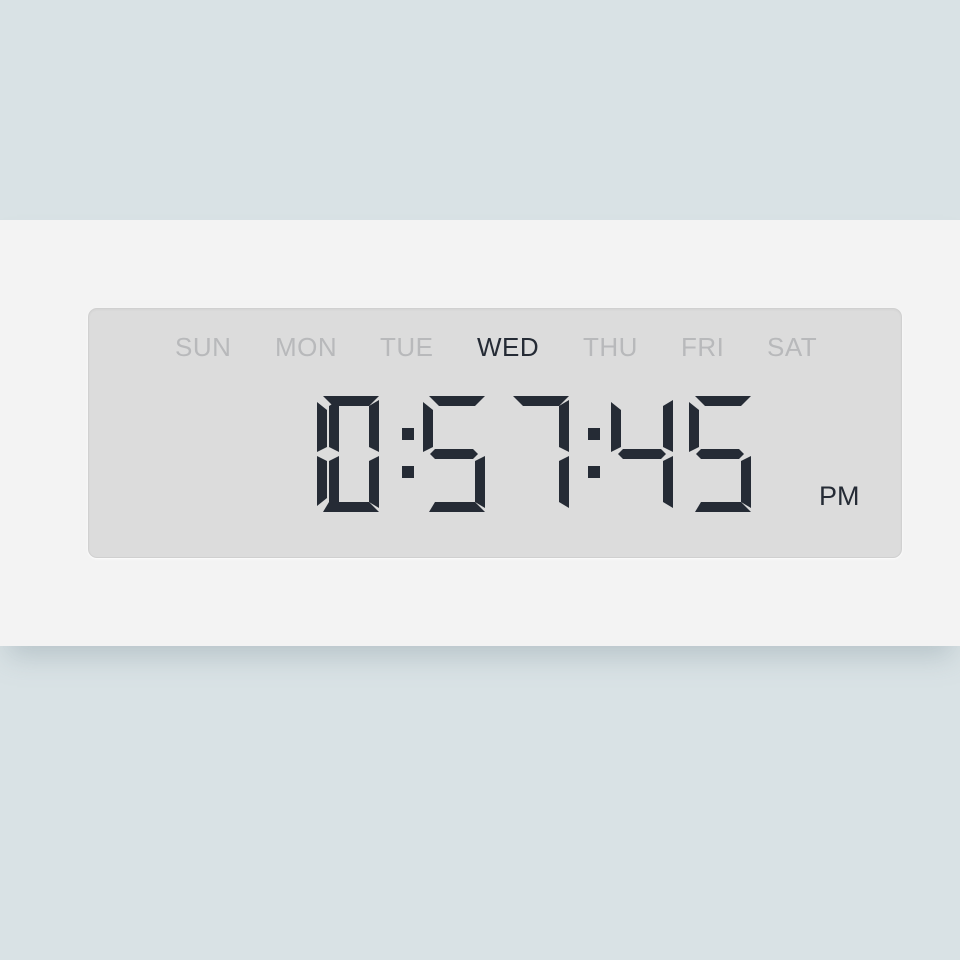 The width and height of the screenshot is (960, 960). Describe the element at coordinates (839, 496) in the screenshot. I see `meridiem-indicator: PM` at that location.